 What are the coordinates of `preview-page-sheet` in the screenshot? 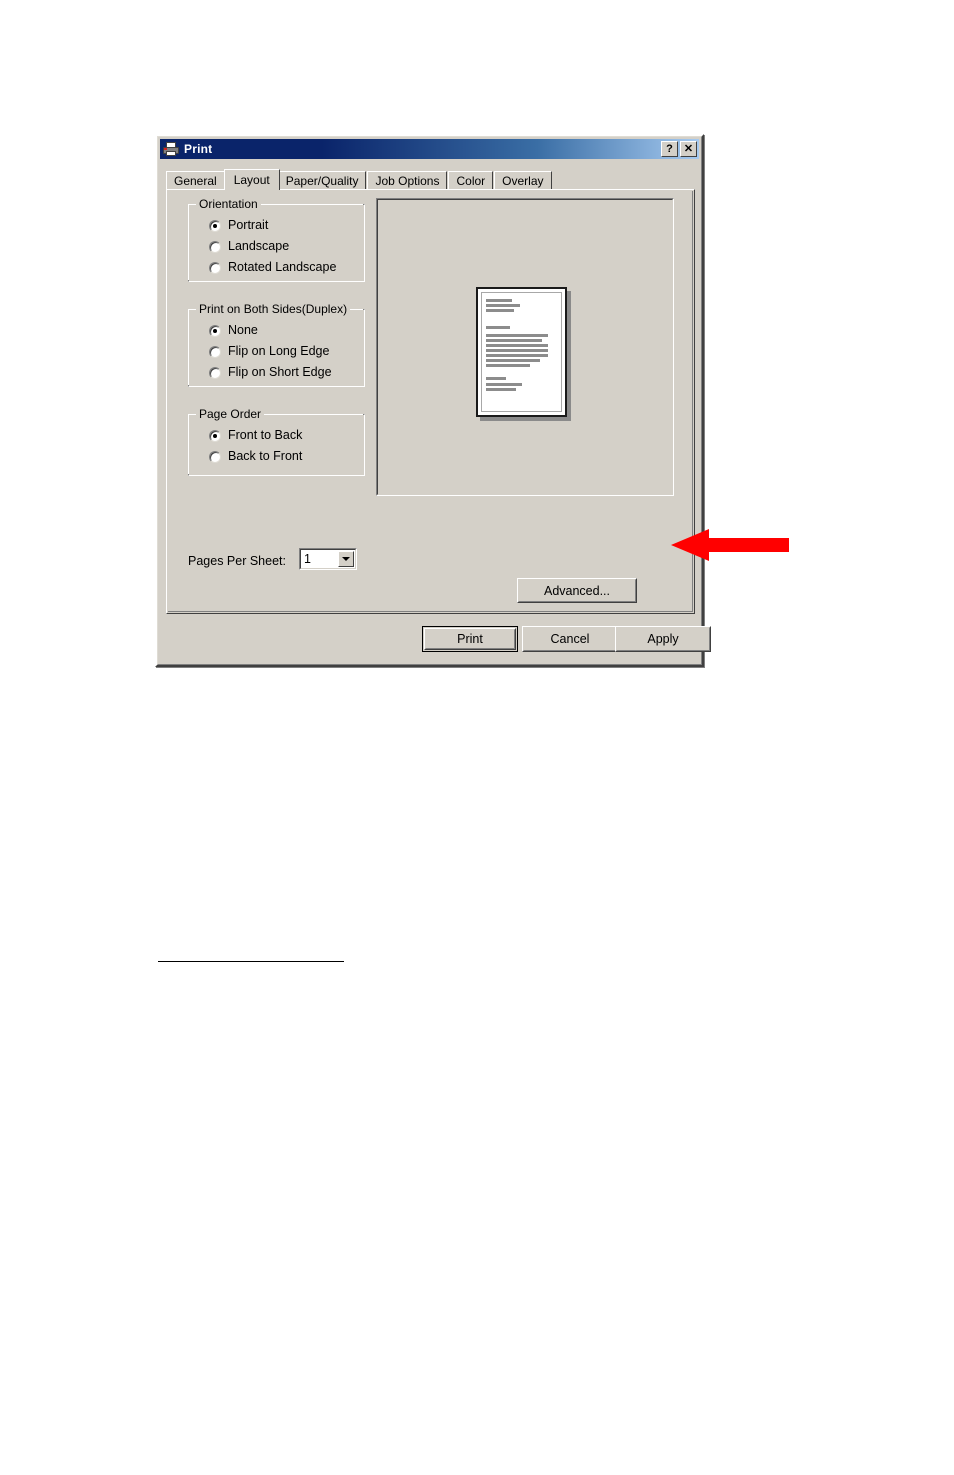 It's located at (521, 352).